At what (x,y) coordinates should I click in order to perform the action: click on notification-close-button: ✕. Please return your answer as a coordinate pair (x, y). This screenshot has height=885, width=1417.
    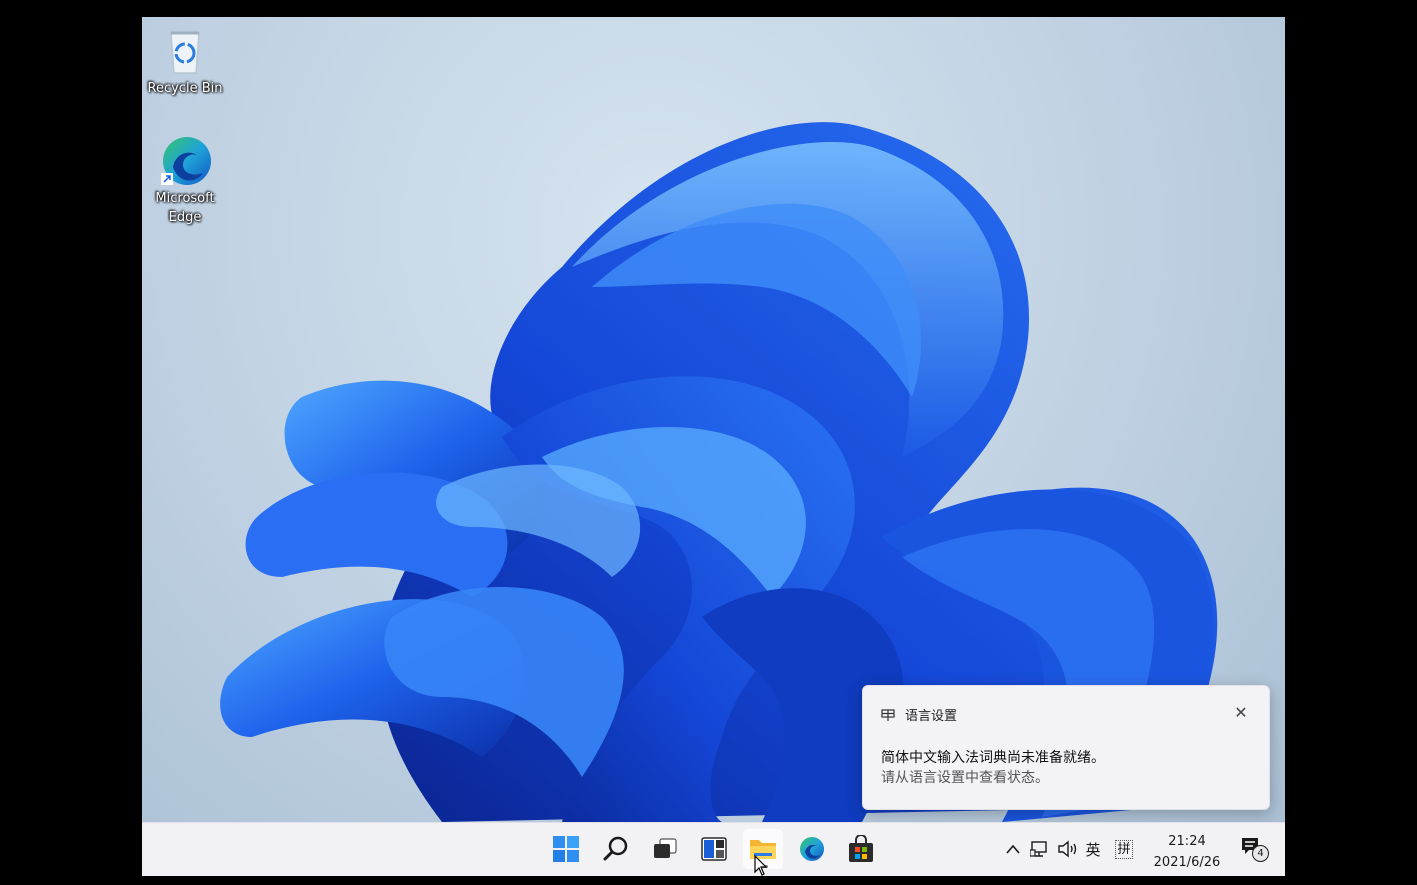
    Looking at the image, I should click on (1241, 713).